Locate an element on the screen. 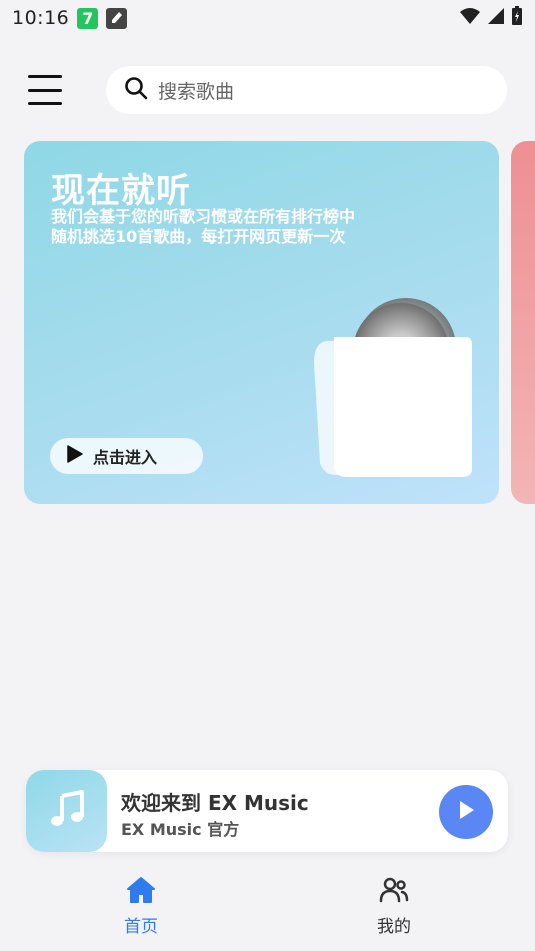 The image size is (535, 951). search-input: 搜索歌曲 is located at coordinates (196, 90).